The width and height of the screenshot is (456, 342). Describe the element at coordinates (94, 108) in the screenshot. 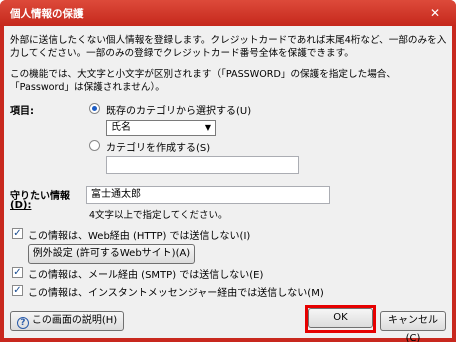

I see `radio-existing-category` at that location.